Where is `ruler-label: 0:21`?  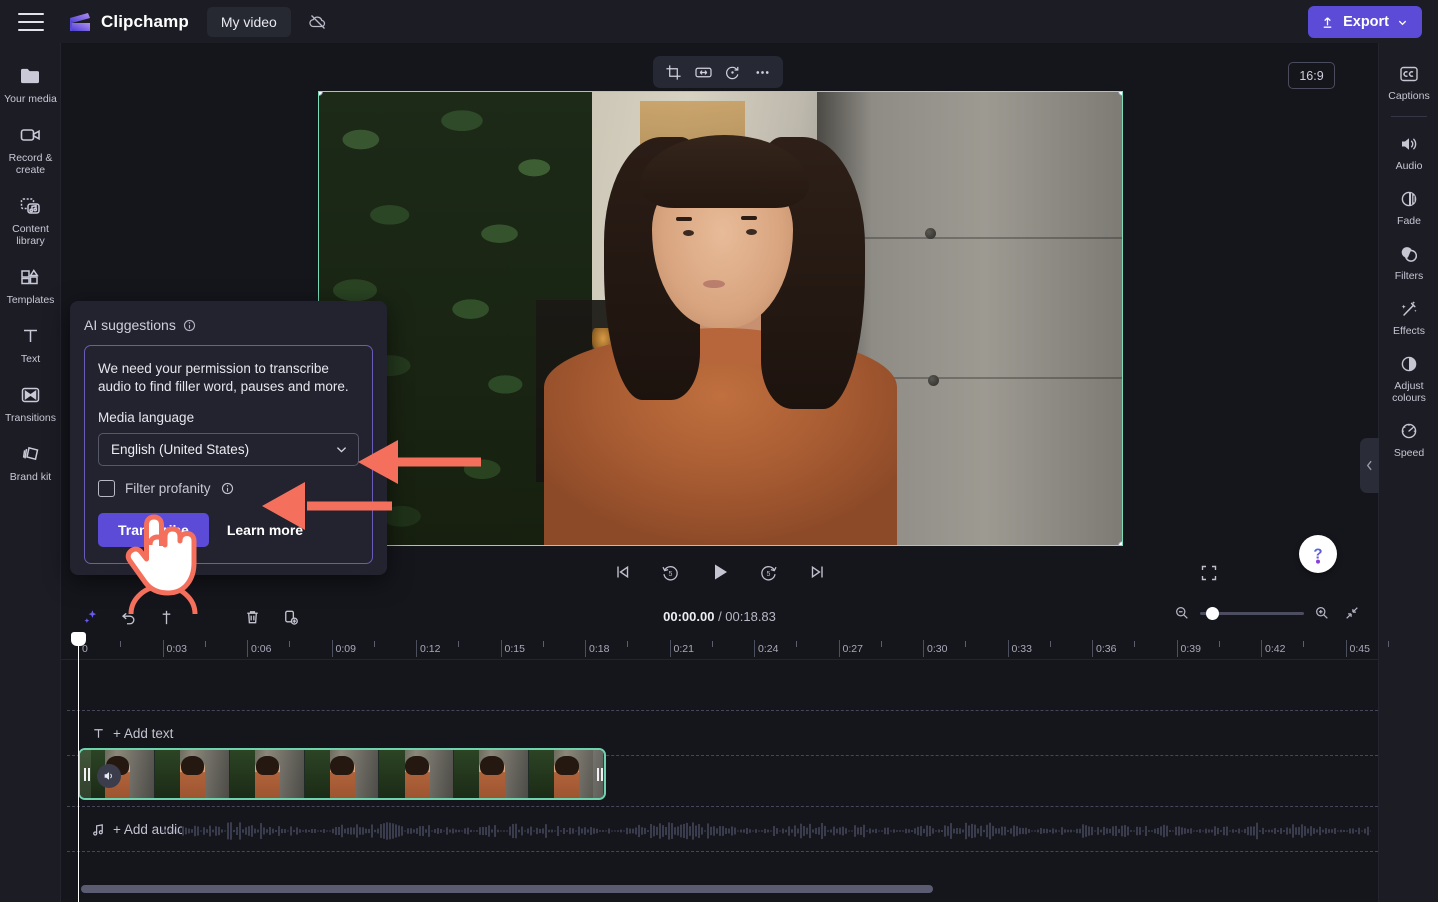
ruler-label: 0:21 is located at coordinates (683, 649).